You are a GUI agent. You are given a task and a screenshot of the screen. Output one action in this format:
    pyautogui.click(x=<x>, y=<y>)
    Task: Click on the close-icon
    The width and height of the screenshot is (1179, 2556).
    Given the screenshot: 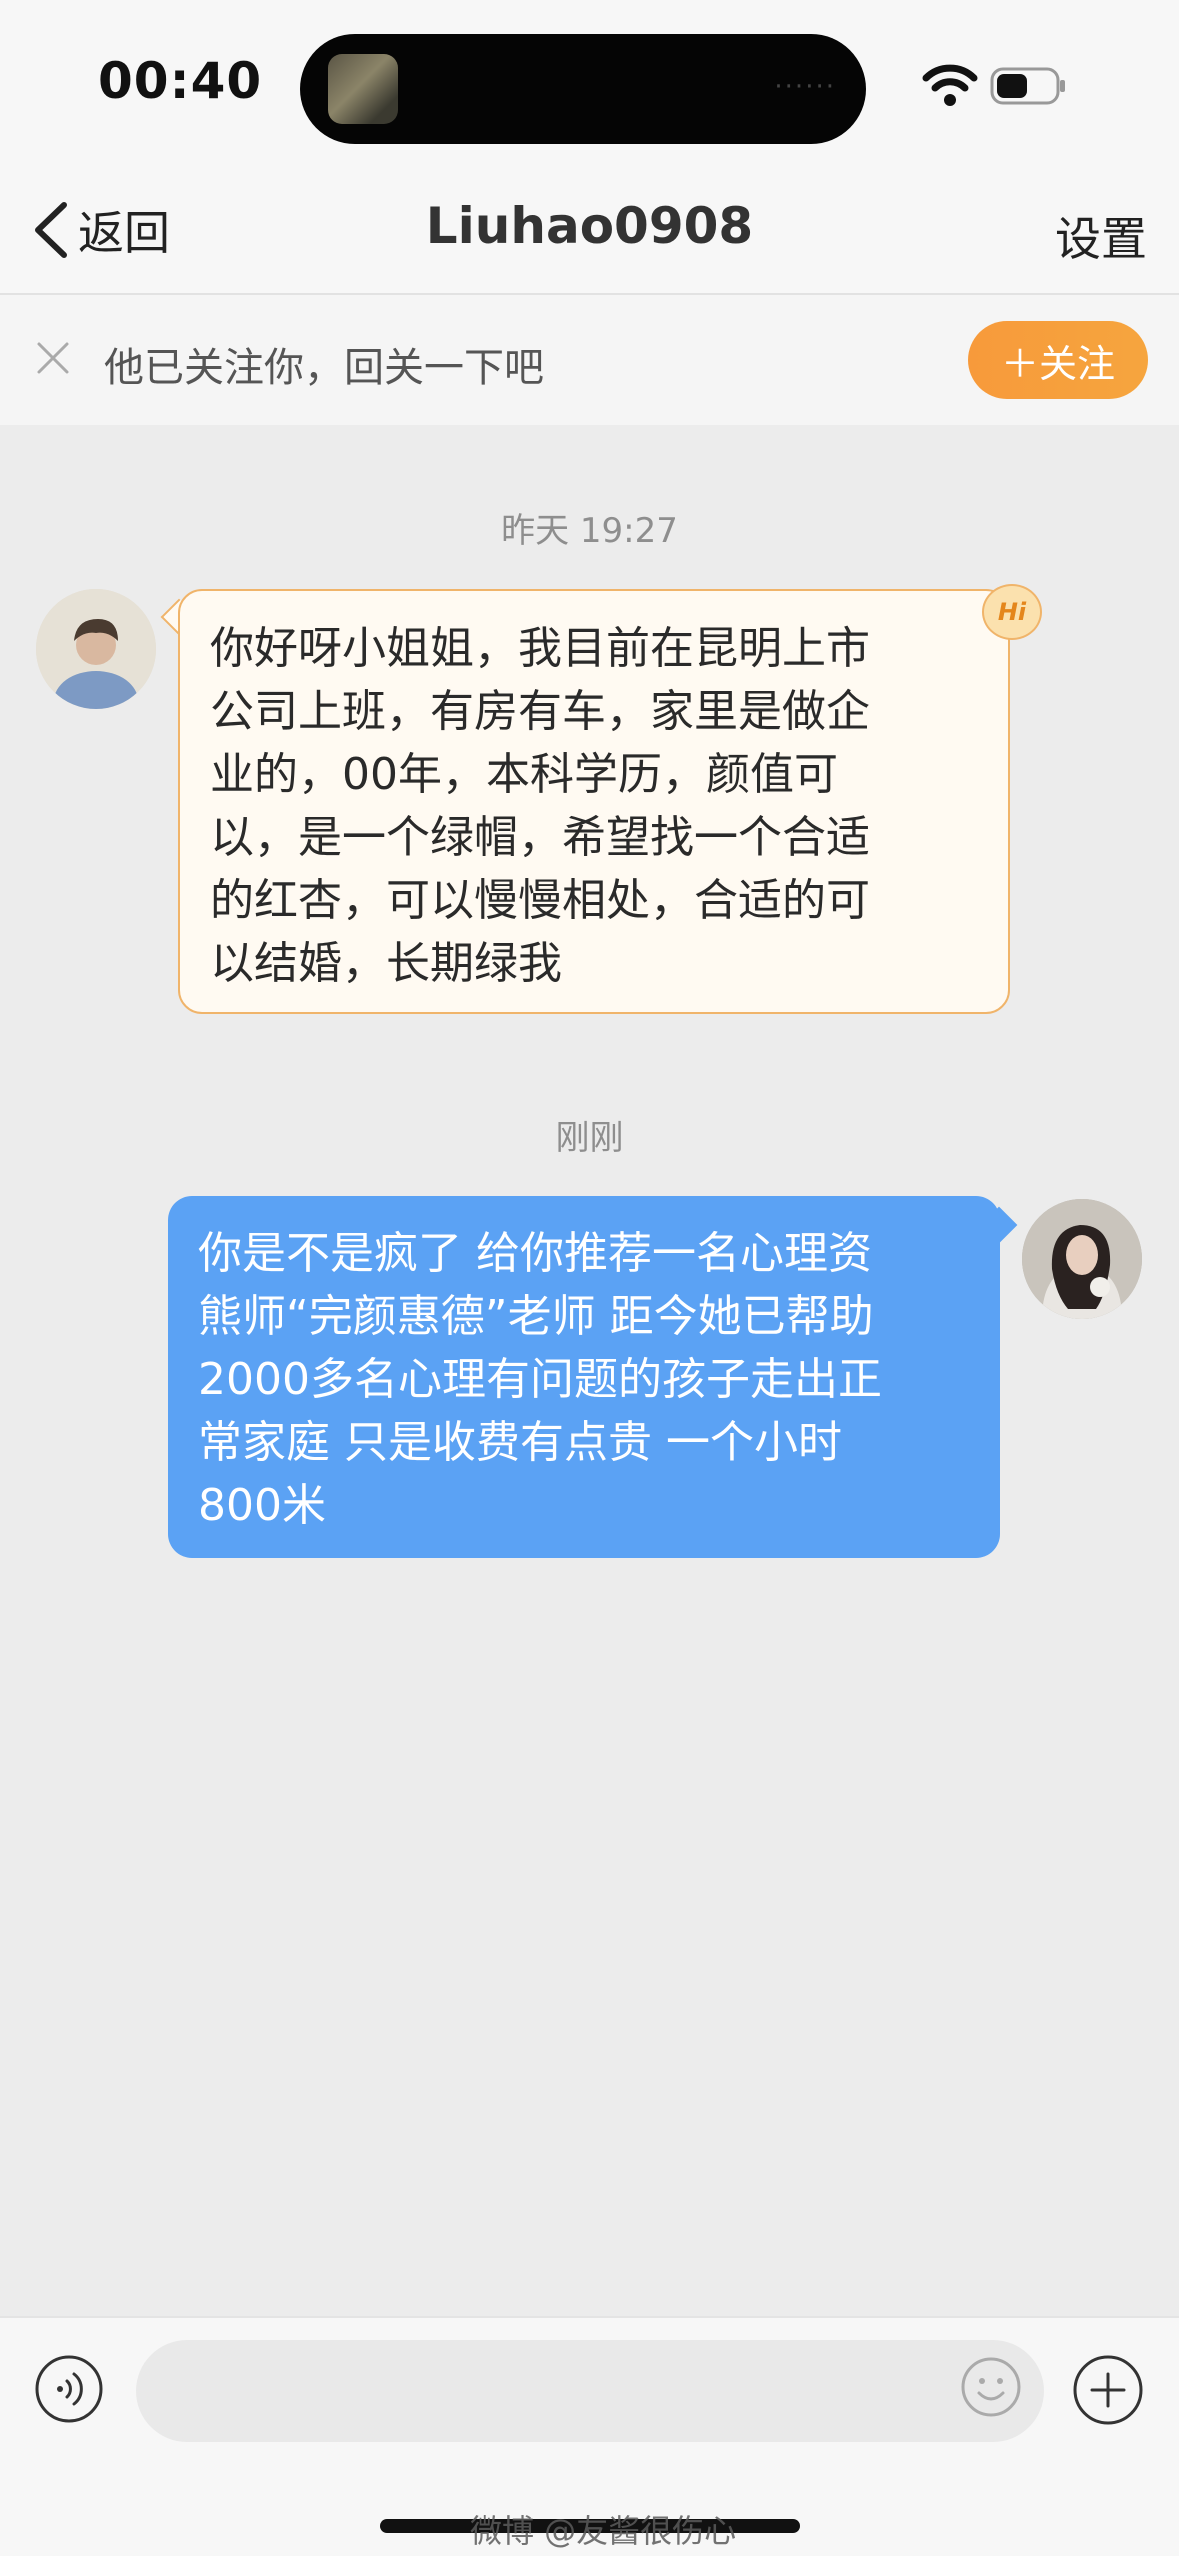 What is the action you would take?
    pyautogui.click(x=53, y=358)
    